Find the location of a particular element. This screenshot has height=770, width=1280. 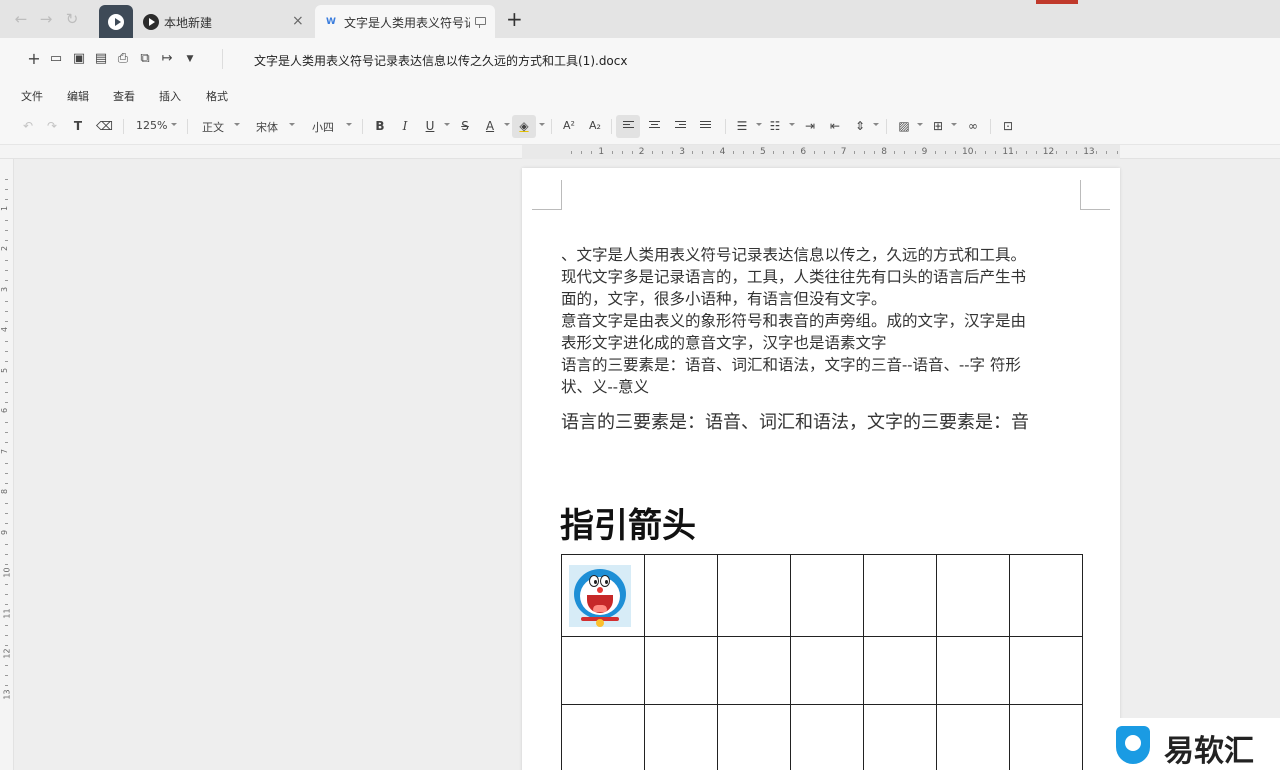

bold-button: B is located at coordinates (380, 126).